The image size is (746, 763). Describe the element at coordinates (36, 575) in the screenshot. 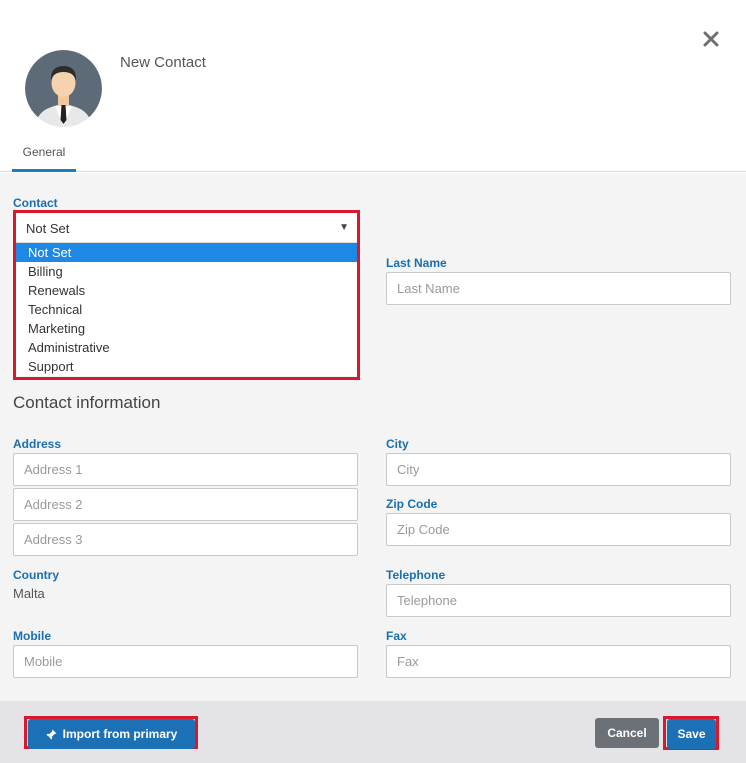

I see `country-label: Country` at that location.